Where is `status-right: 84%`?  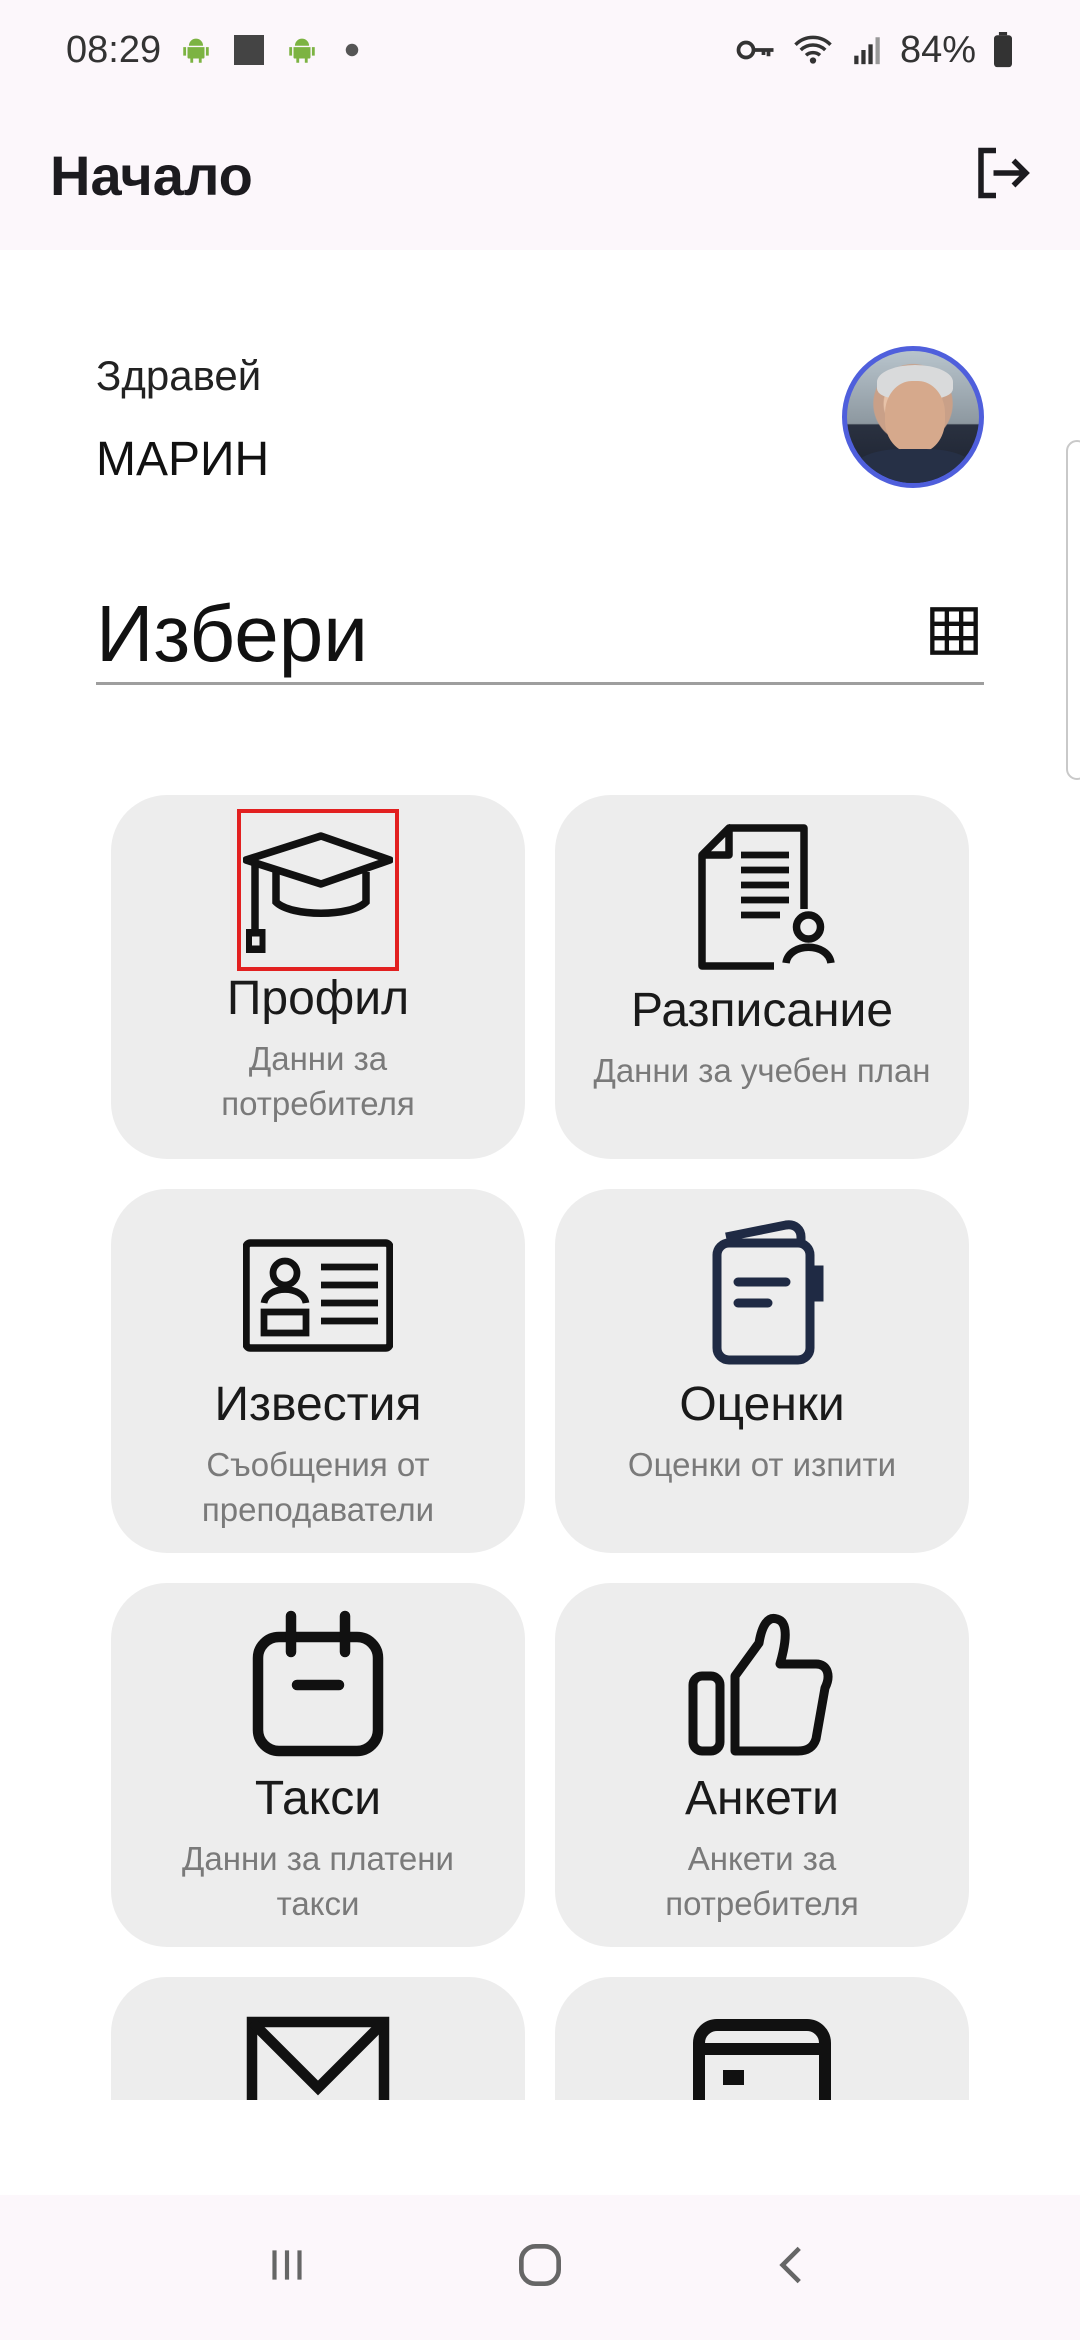 status-right: 84% is located at coordinates (875, 50).